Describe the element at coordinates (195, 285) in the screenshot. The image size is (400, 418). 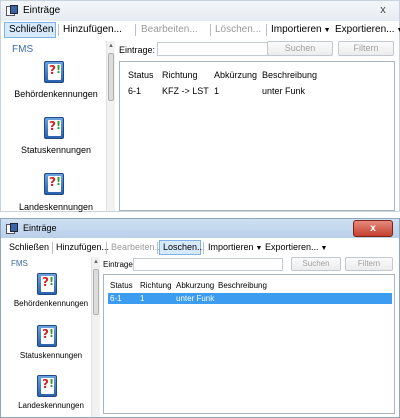
I see `column-header-abkurzung: Abkurzung` at that location.